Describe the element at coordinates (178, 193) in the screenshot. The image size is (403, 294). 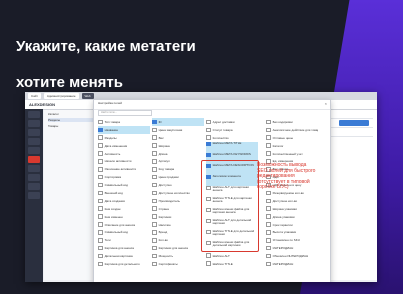
I see `field-option: Доступное количество` at that location.